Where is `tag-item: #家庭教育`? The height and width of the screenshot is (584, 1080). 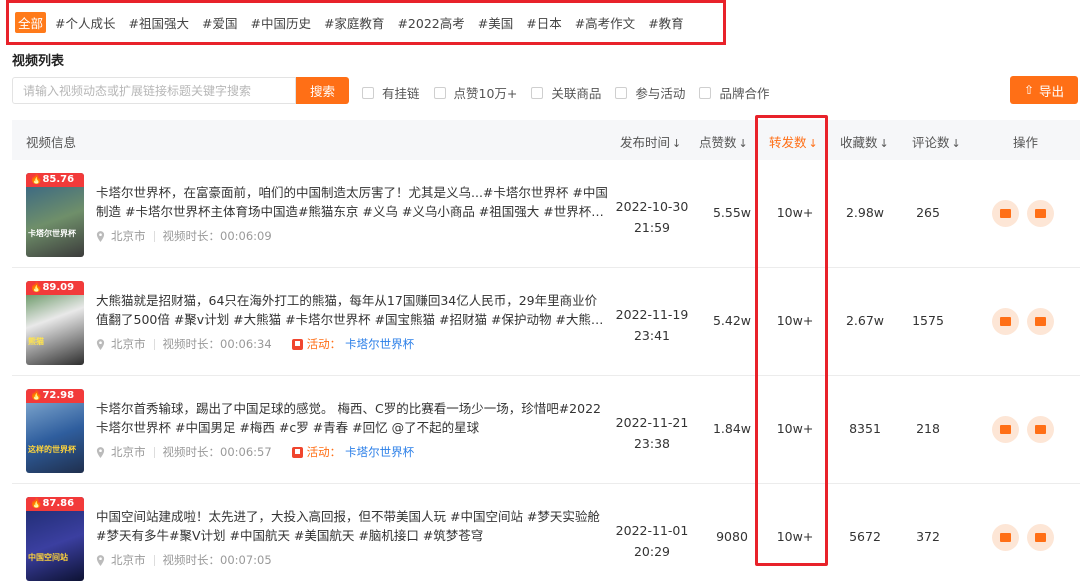 tag-item: #家庭教育 is located at coordinates (354, 22).